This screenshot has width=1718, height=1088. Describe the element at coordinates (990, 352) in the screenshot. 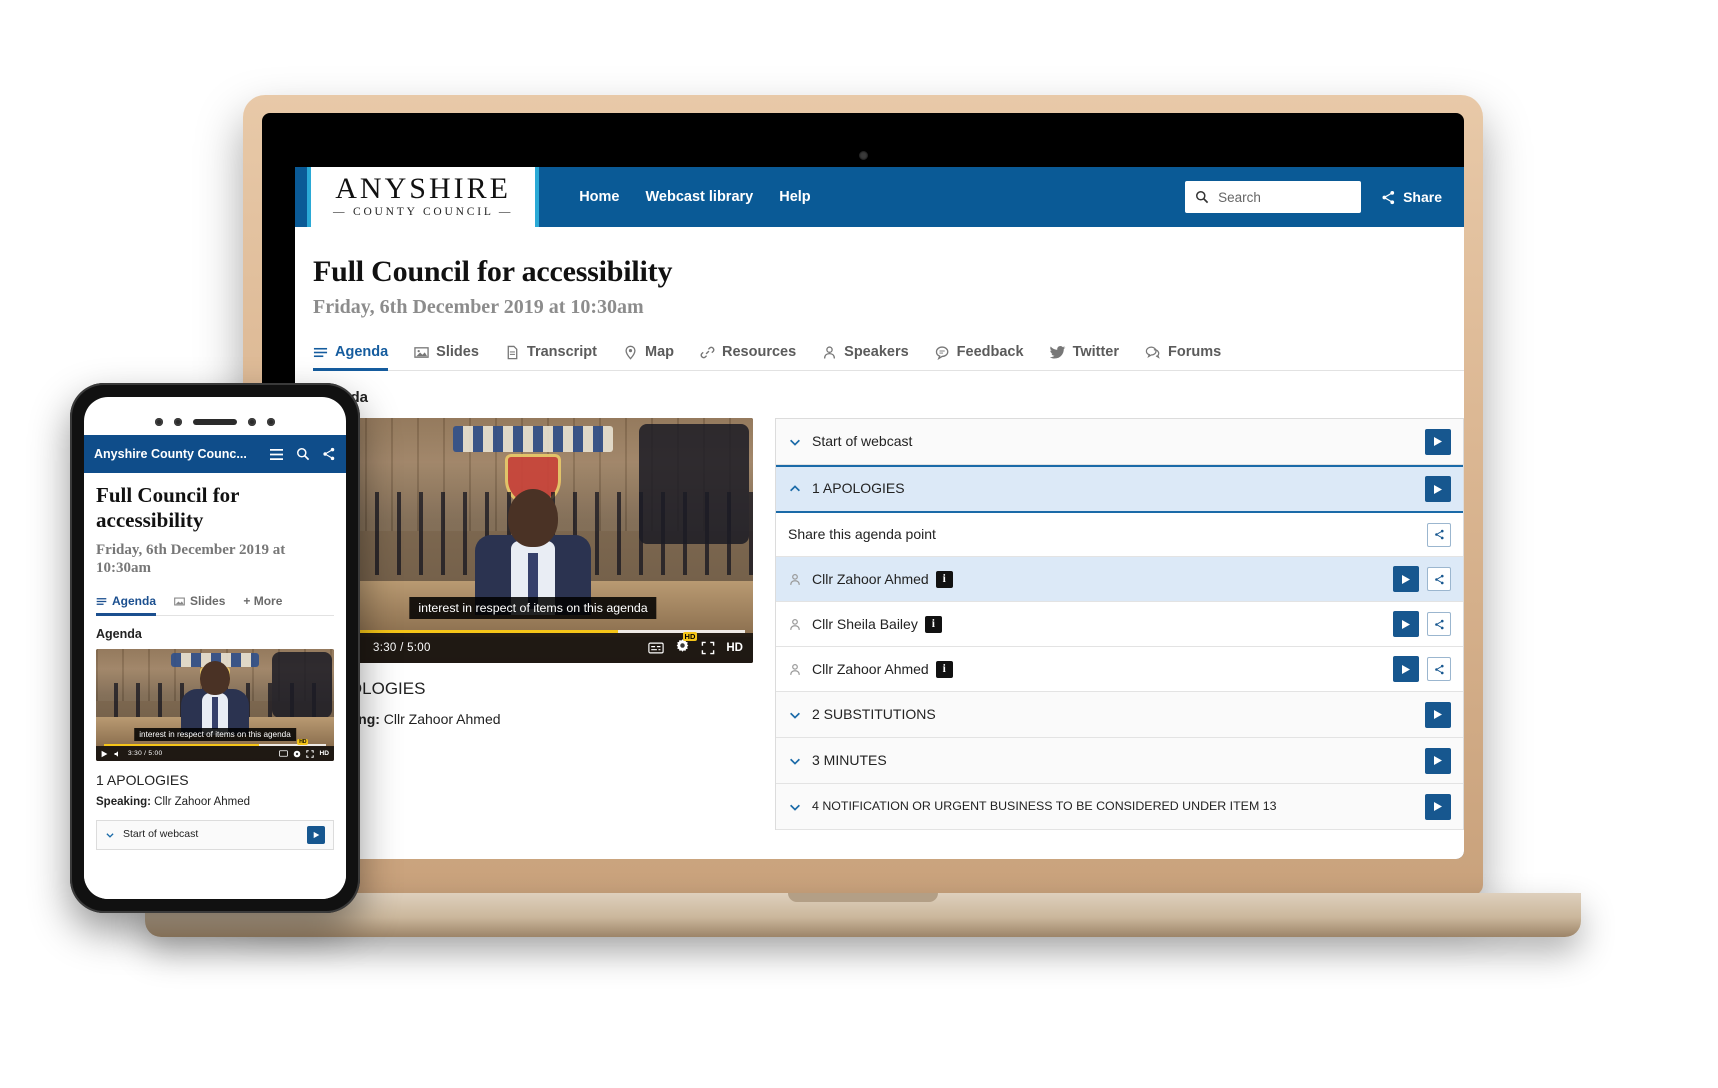

I see `tab-feedback-label: Feedback` at that location.